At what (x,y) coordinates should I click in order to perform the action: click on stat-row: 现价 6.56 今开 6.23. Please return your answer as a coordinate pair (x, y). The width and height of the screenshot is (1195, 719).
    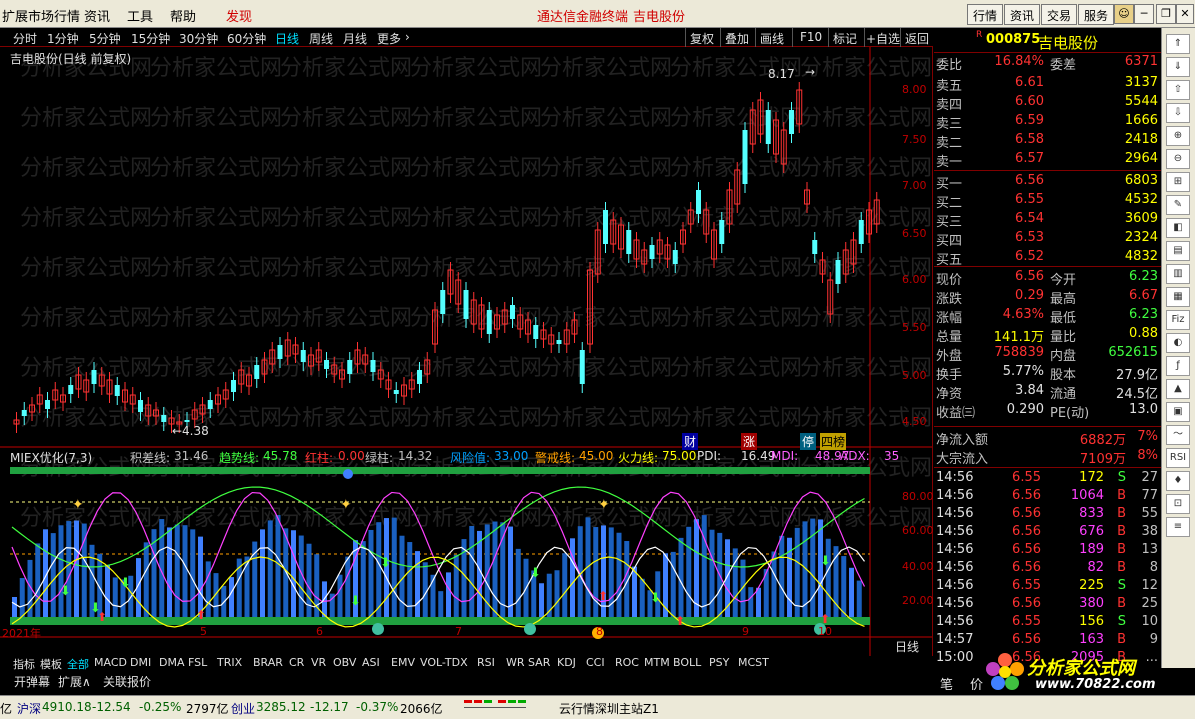
    Looking at the image, I should click on (1047, 278).